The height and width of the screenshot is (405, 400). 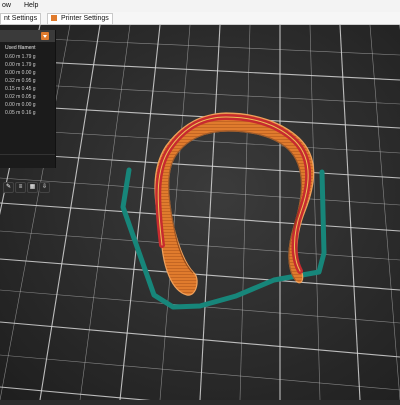 What do you see at coordinates (32, 187) in the screenshot?
I see `cube-icon: ▦` at bounding box center [32, 187].